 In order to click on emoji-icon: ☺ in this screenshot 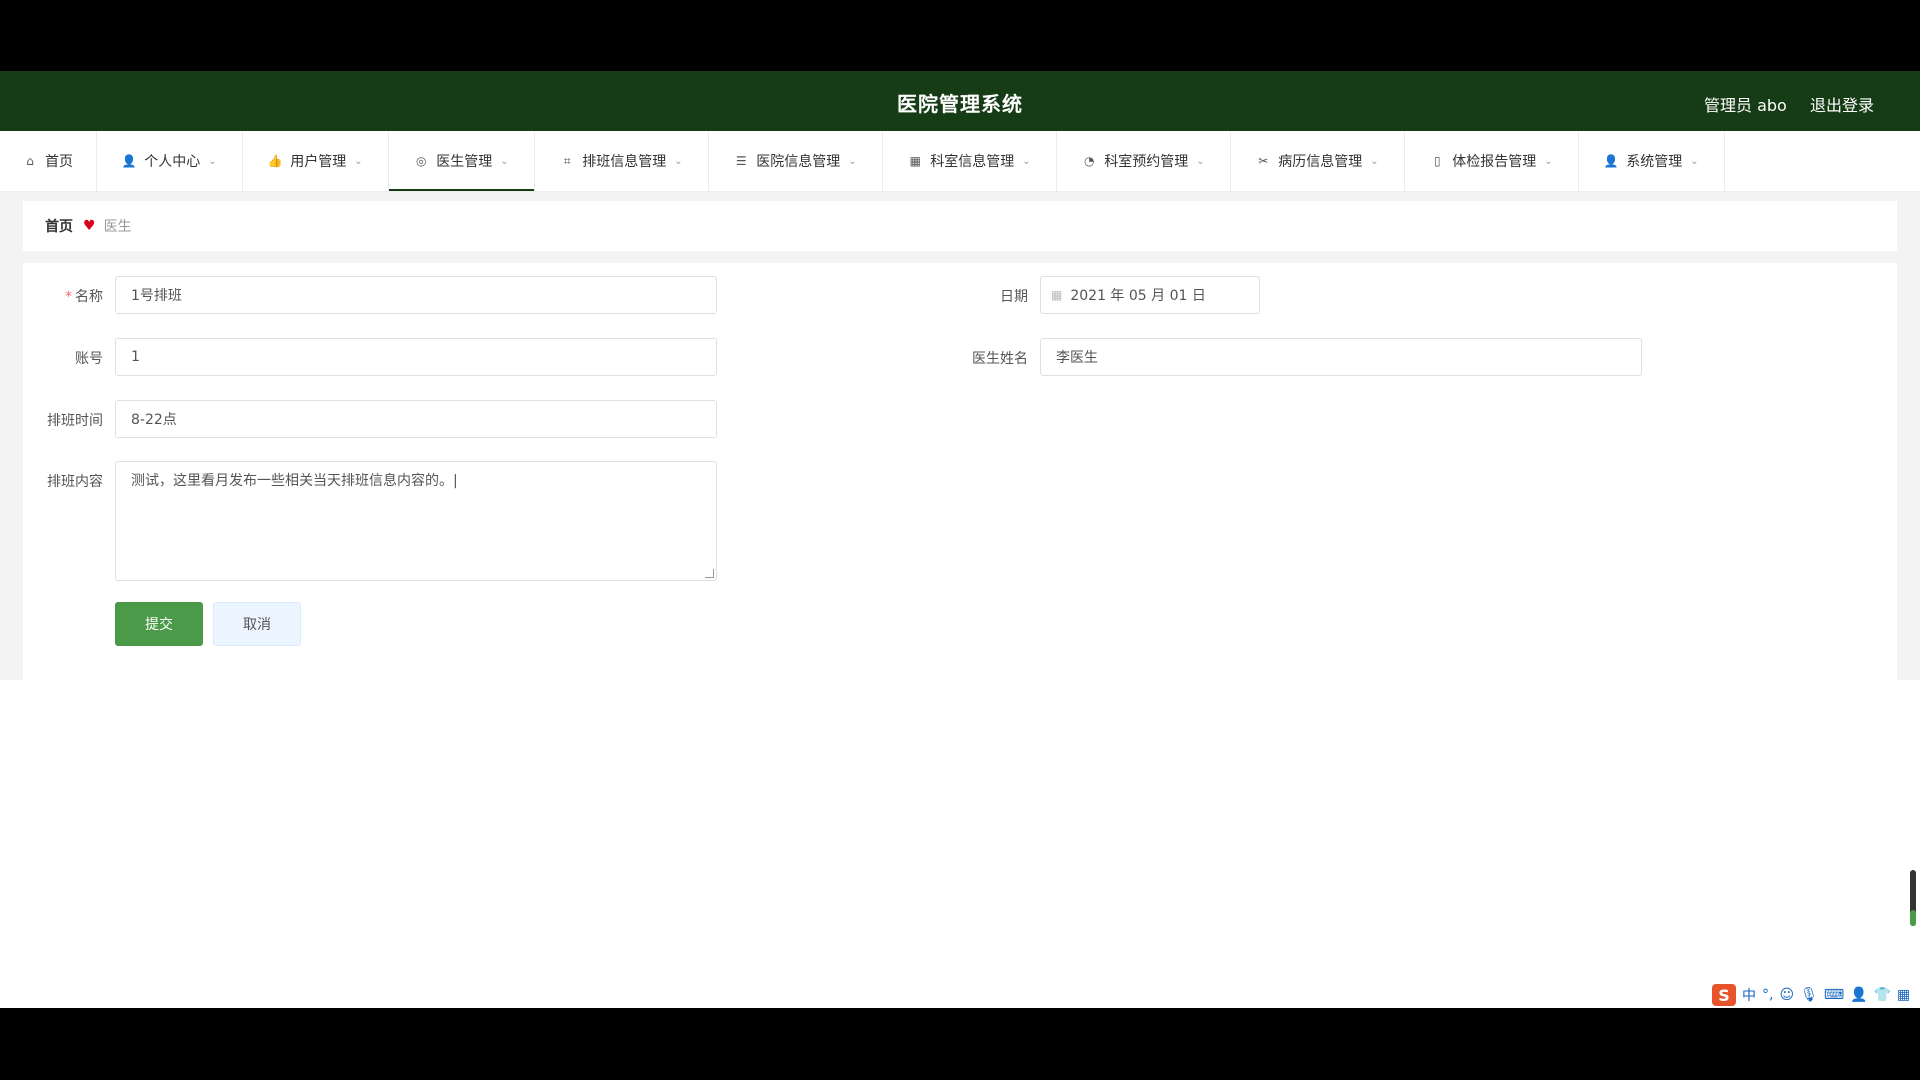, I will do `click(1786, 995)`.